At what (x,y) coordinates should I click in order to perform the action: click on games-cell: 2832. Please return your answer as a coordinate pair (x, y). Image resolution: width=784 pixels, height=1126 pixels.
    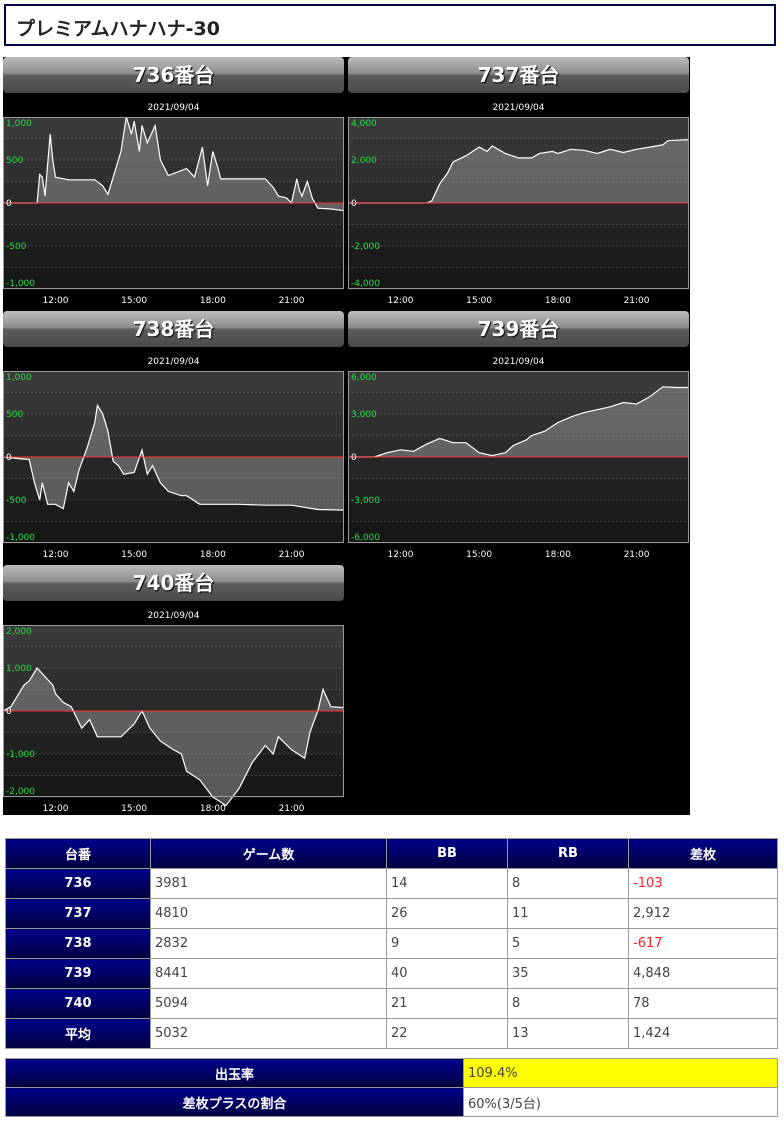
    Looking at the image, I should click on (268, 943).